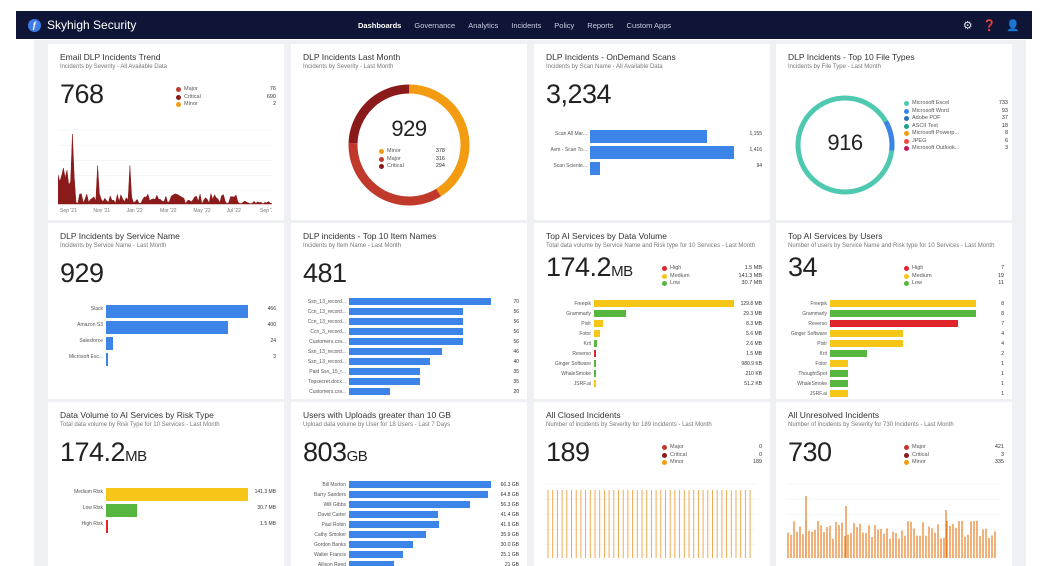 Image resolution: width=1060 pixels, height=566 pixels. Describe the element at coordinates (956, 142) in the screenshot. I see `legend-item: JPEG 6` at that location.